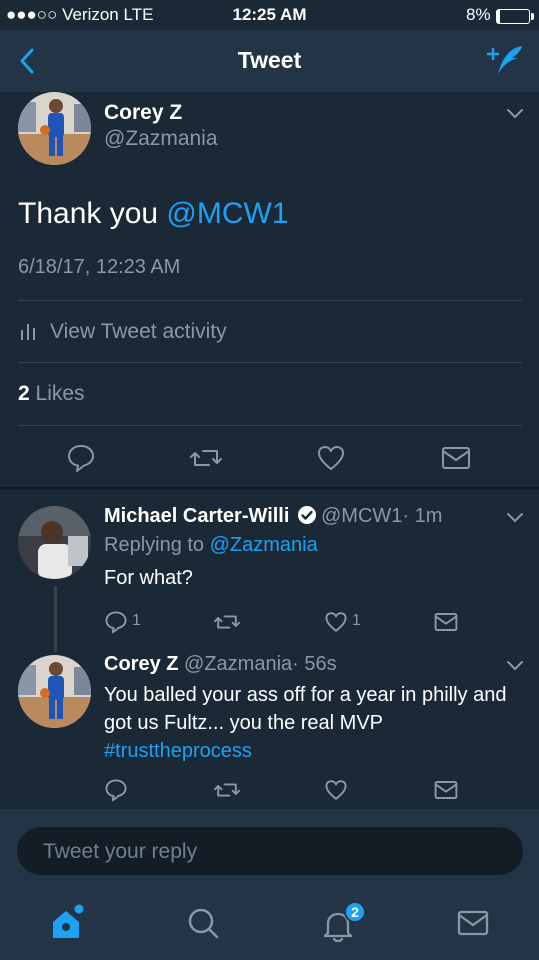  I want to click on tab-notifications: 2, so click(344, 922).